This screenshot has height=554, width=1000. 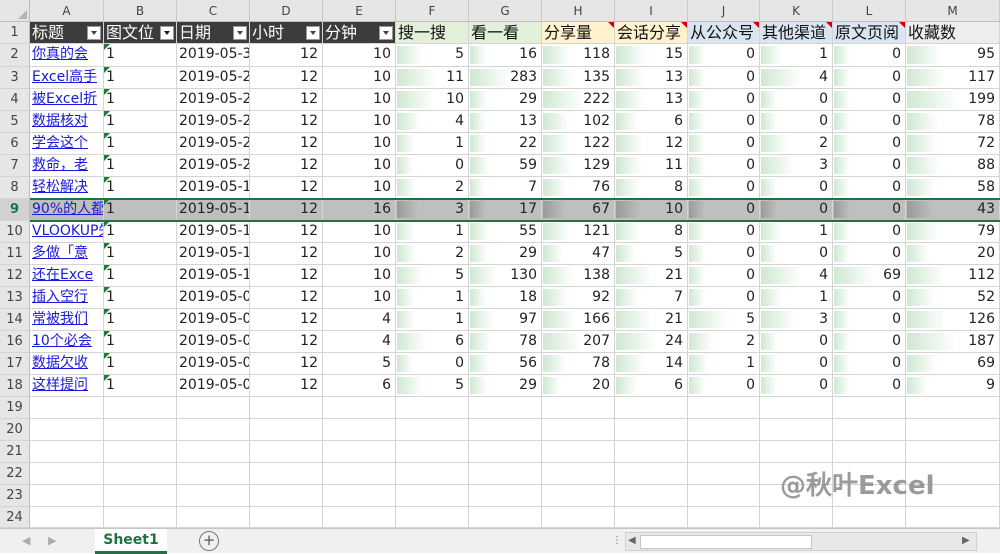 I want to click on row-header-20: 20, so click(x=15, y=430).